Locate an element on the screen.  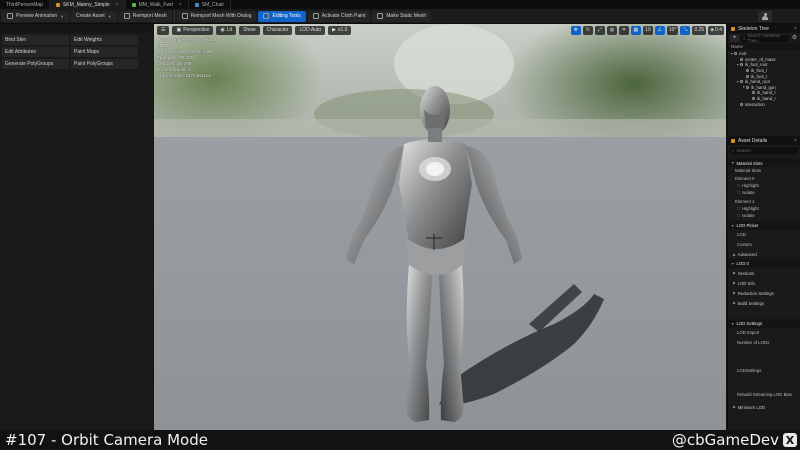
name-column-header: Name is located at coordinates (764, 46).